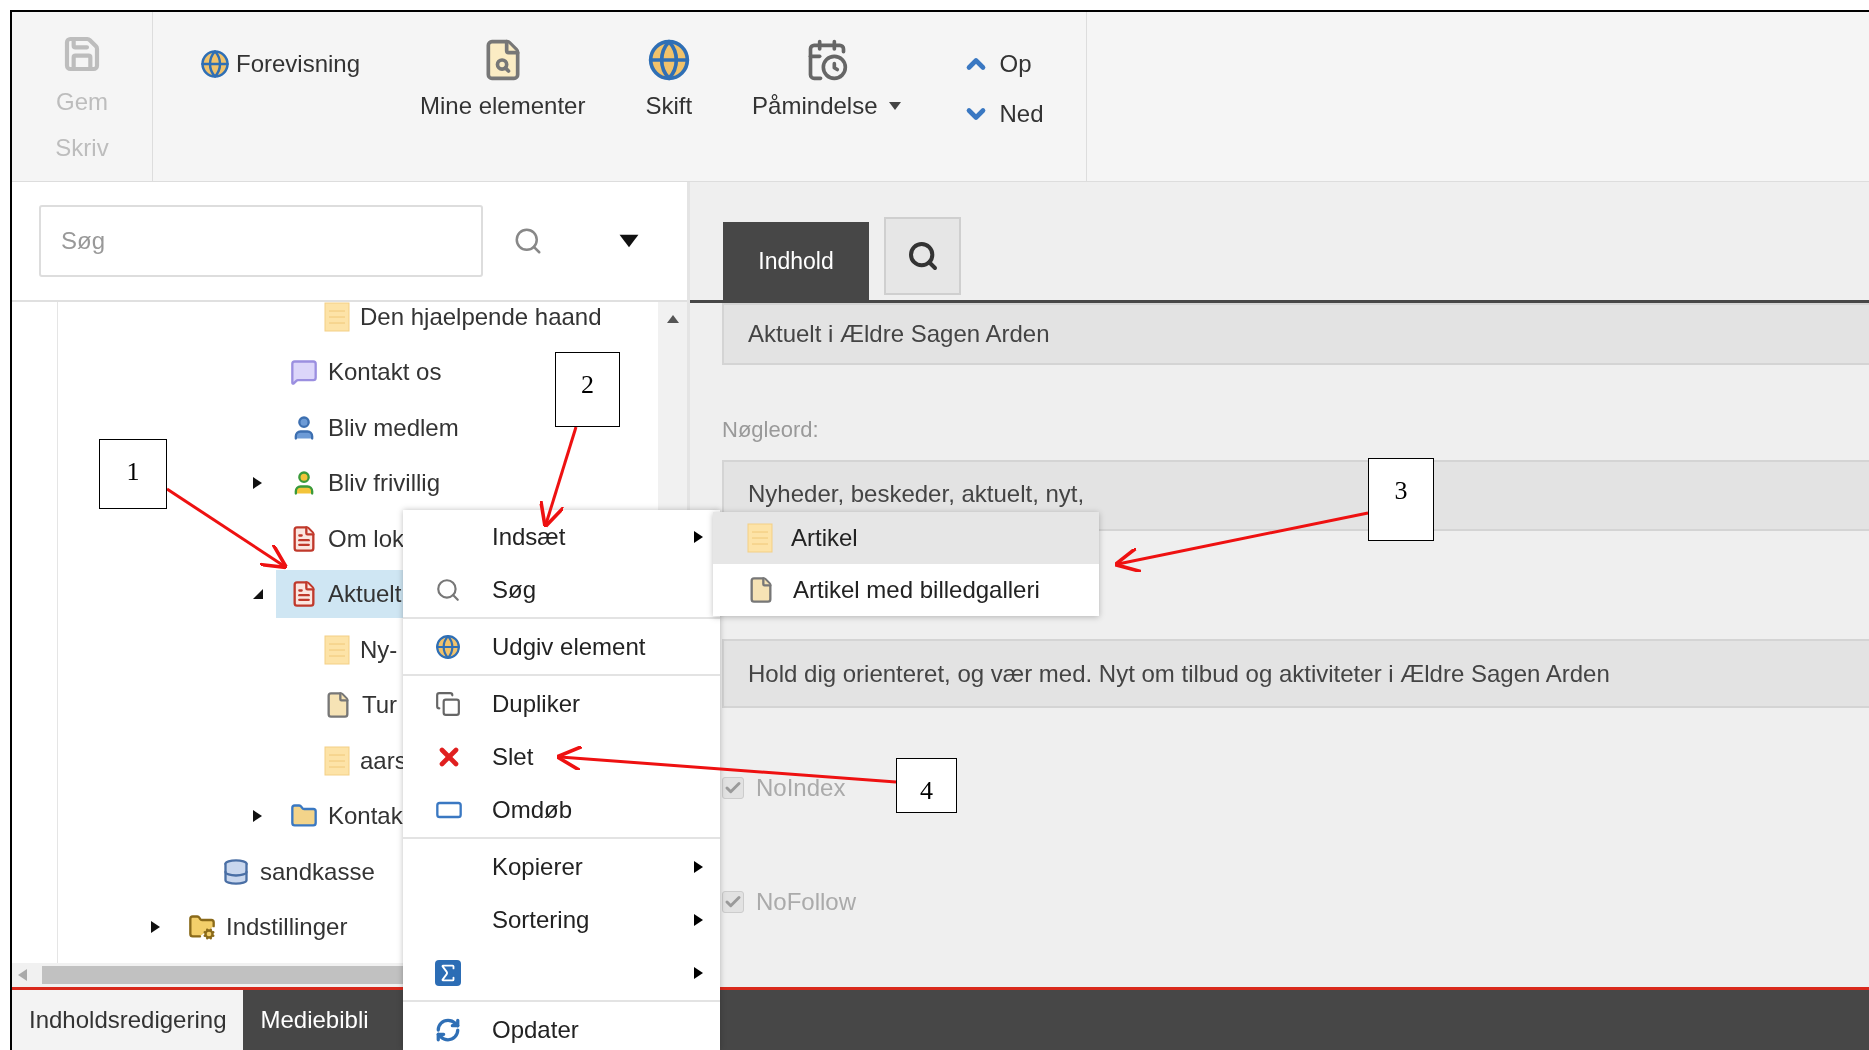 This screenshot has height=1050, width=1869. Describe the element at coordinates (471, 321) in the screenshot. I see `tree-item: Den hjaelpende haand` at that location.